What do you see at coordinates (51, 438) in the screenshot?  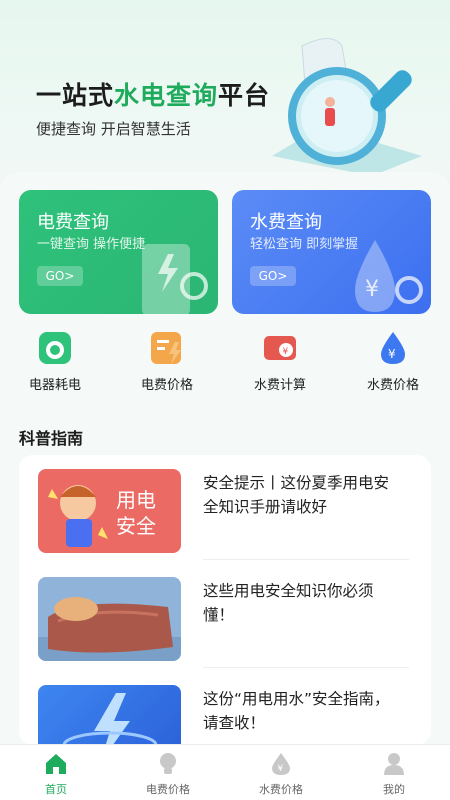 I see `section-title: 科普指南` at bounding box center [51, 438].